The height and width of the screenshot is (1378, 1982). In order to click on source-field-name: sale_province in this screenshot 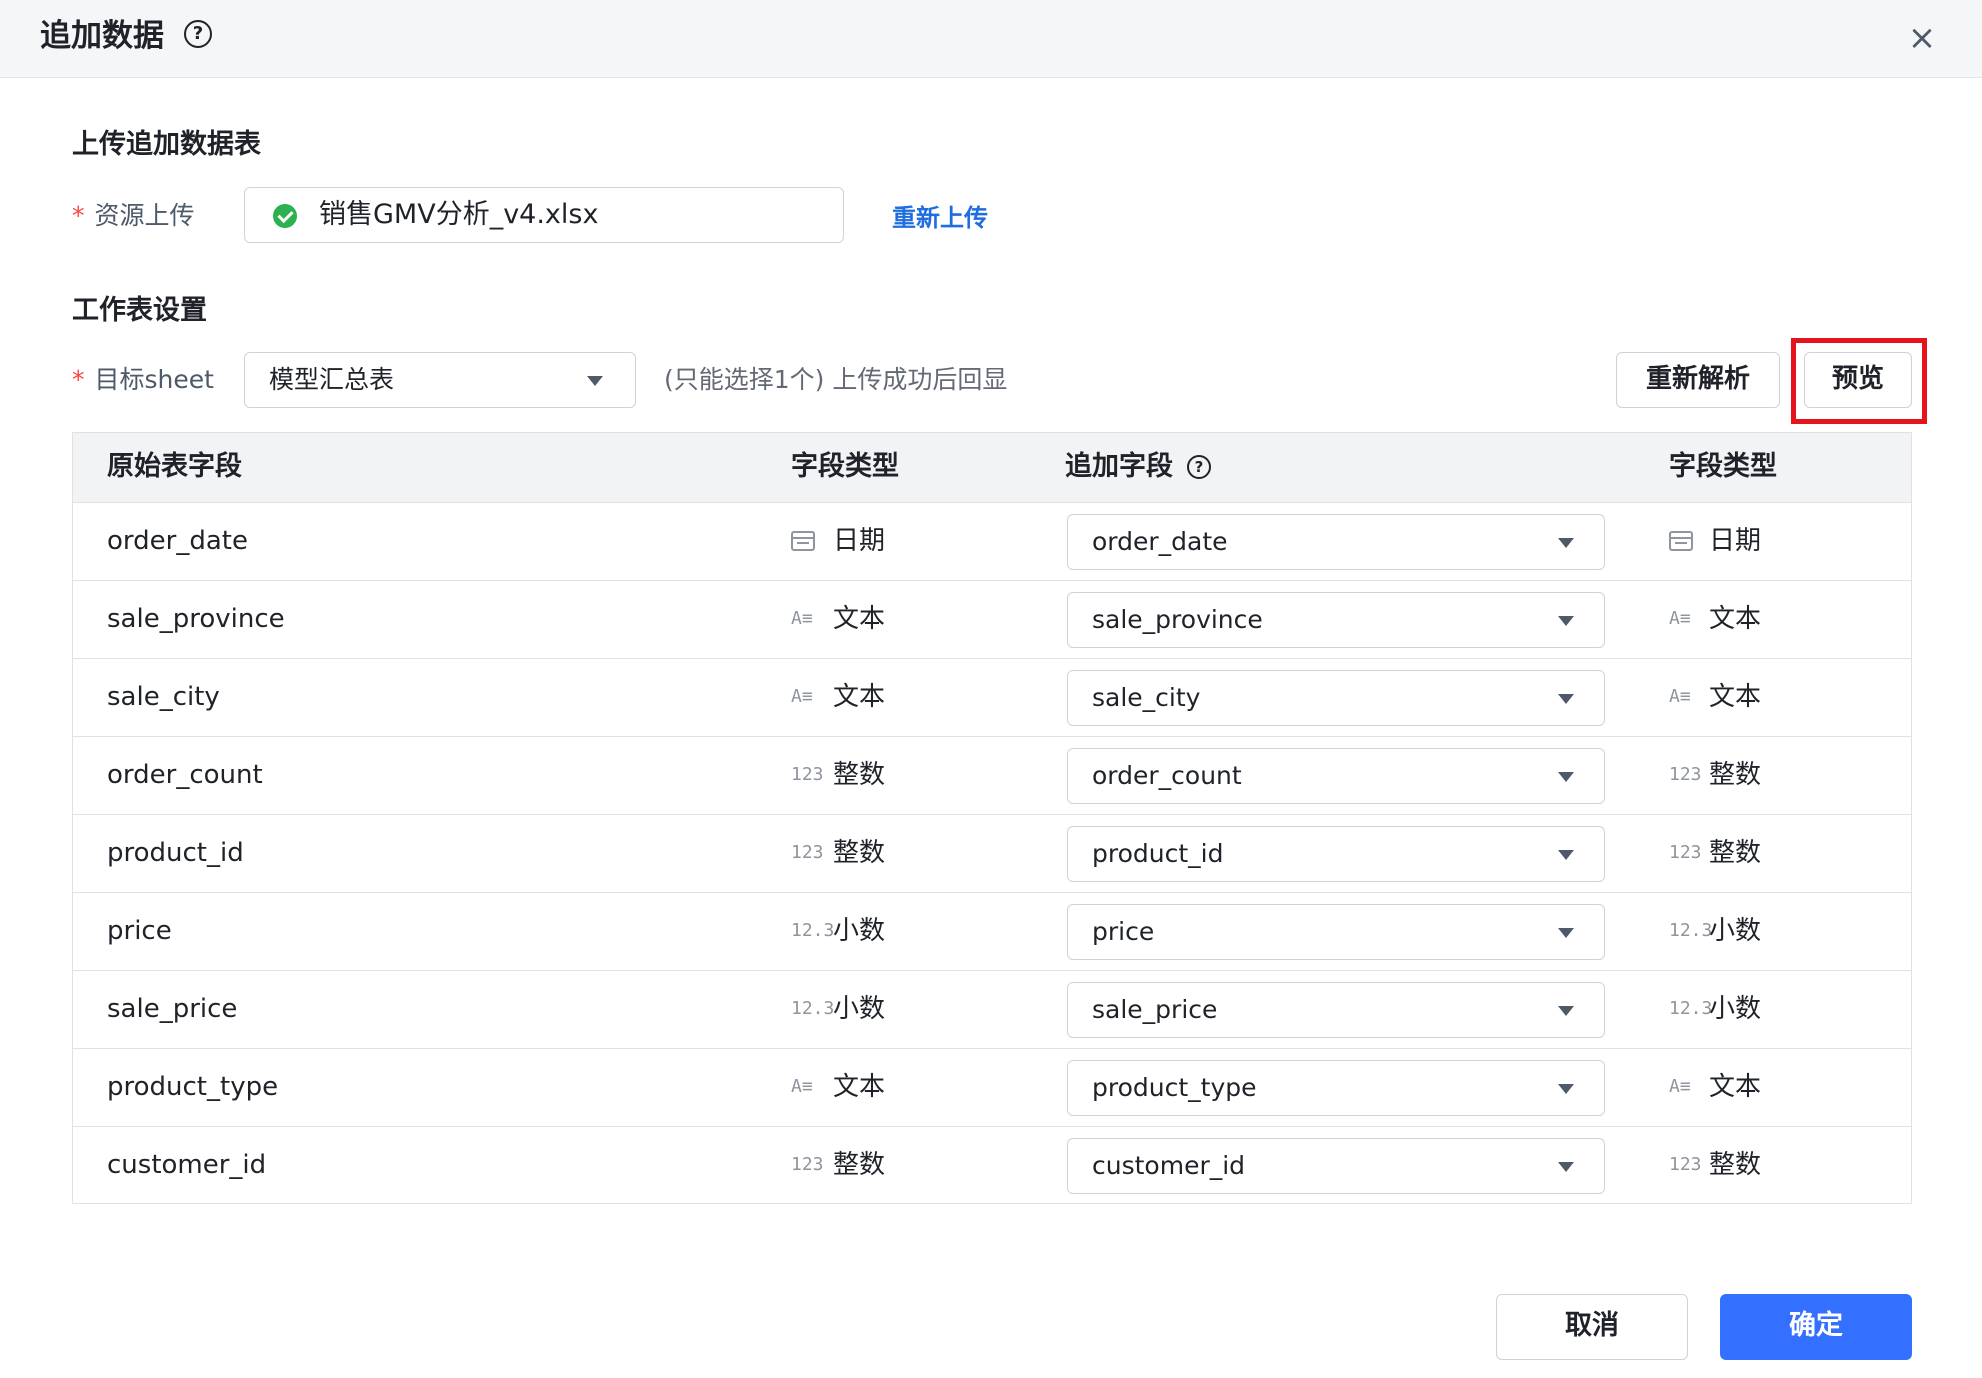, I will do `click(196, 619)`.